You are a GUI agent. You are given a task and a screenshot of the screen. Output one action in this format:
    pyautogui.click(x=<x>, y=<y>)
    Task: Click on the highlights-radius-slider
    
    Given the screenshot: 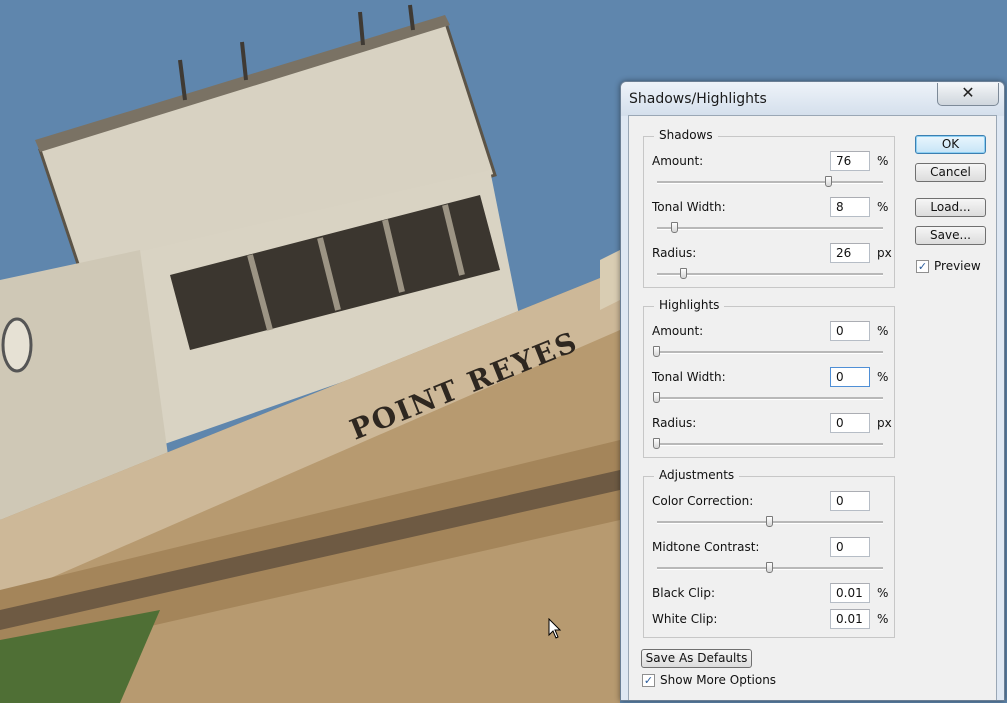 What is the action you would take?
    pyautogui.click(x=768, y=443)
    